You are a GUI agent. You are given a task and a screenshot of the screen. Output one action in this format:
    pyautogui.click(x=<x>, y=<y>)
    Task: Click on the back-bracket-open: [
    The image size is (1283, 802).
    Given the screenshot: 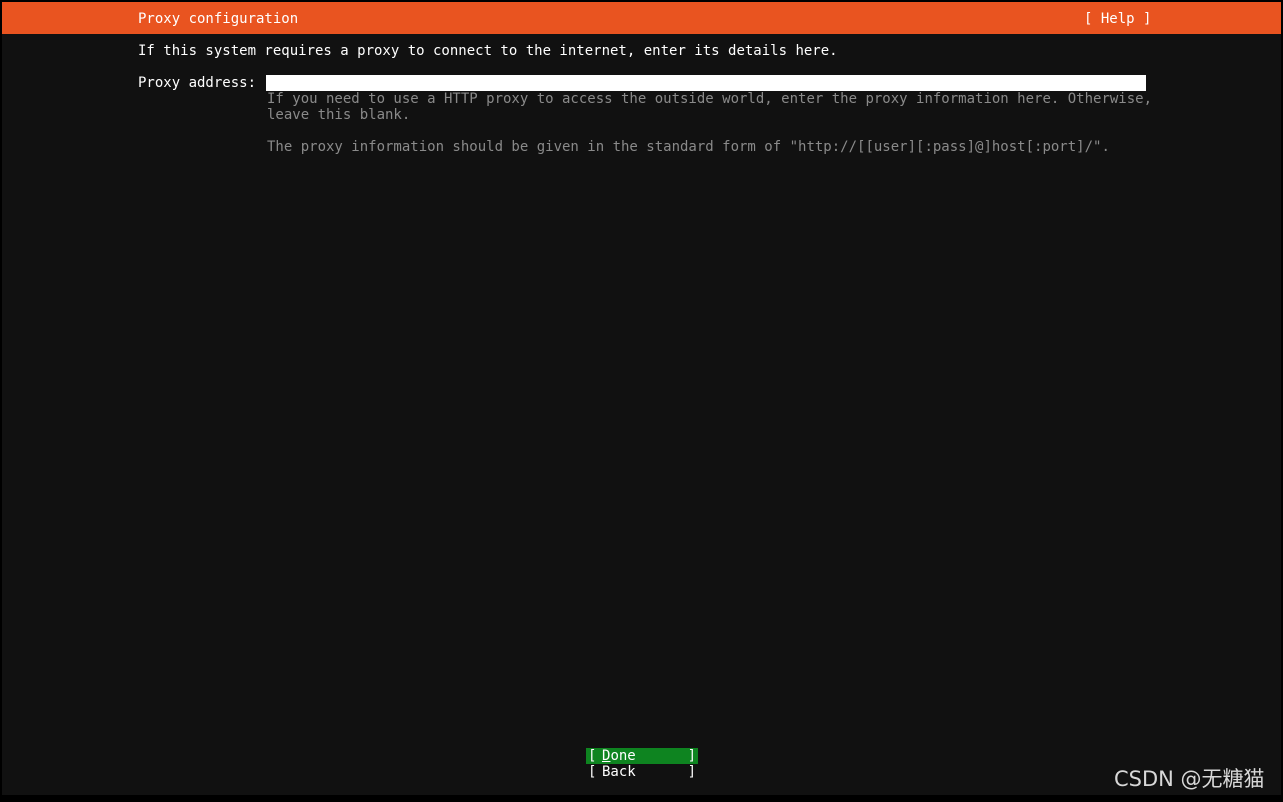 What is the action you would take?
    pyautogui.click(x=592, y=772)
    